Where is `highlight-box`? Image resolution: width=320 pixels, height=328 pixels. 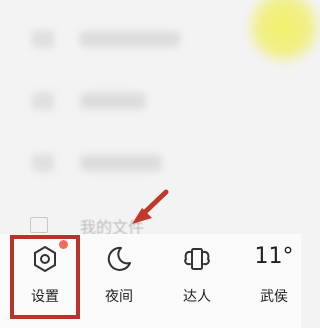
highlight-box is located at coordinates (45, 277).